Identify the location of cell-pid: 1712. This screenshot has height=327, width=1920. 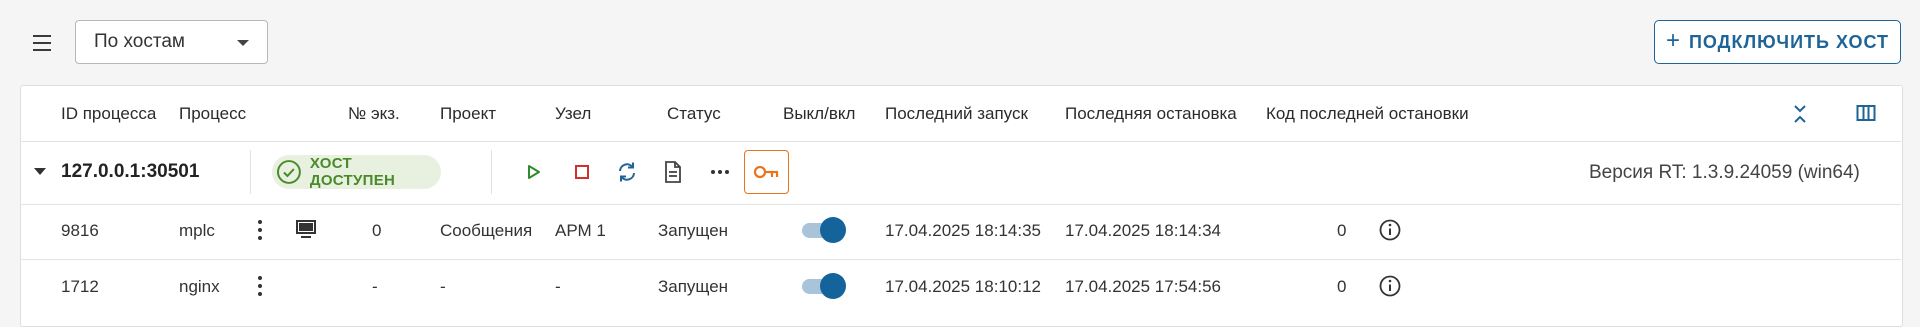
(80, 286).